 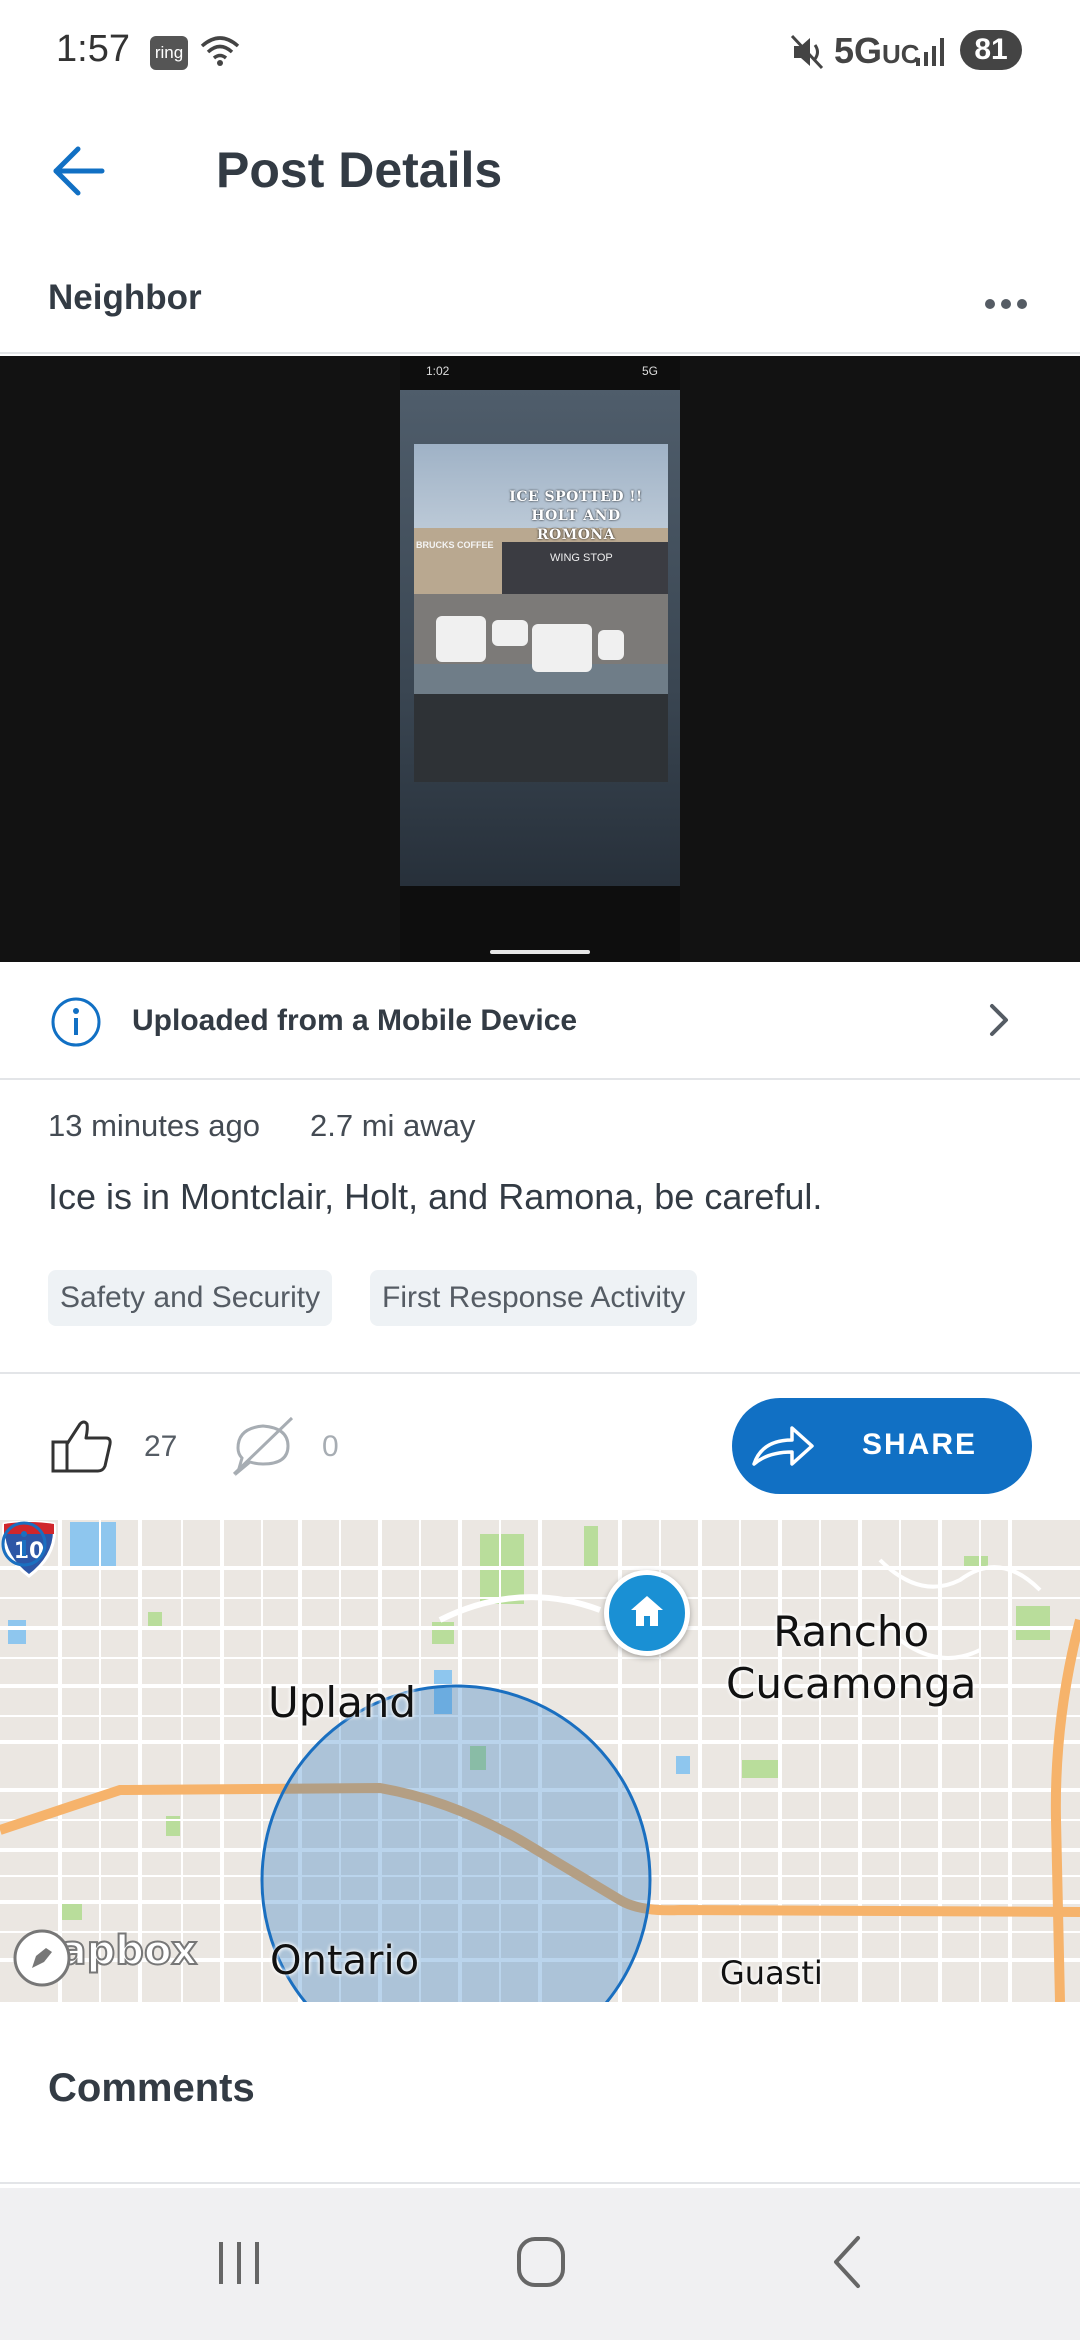 I want to click on system-nav-bar, so click(x=540, y=2264).